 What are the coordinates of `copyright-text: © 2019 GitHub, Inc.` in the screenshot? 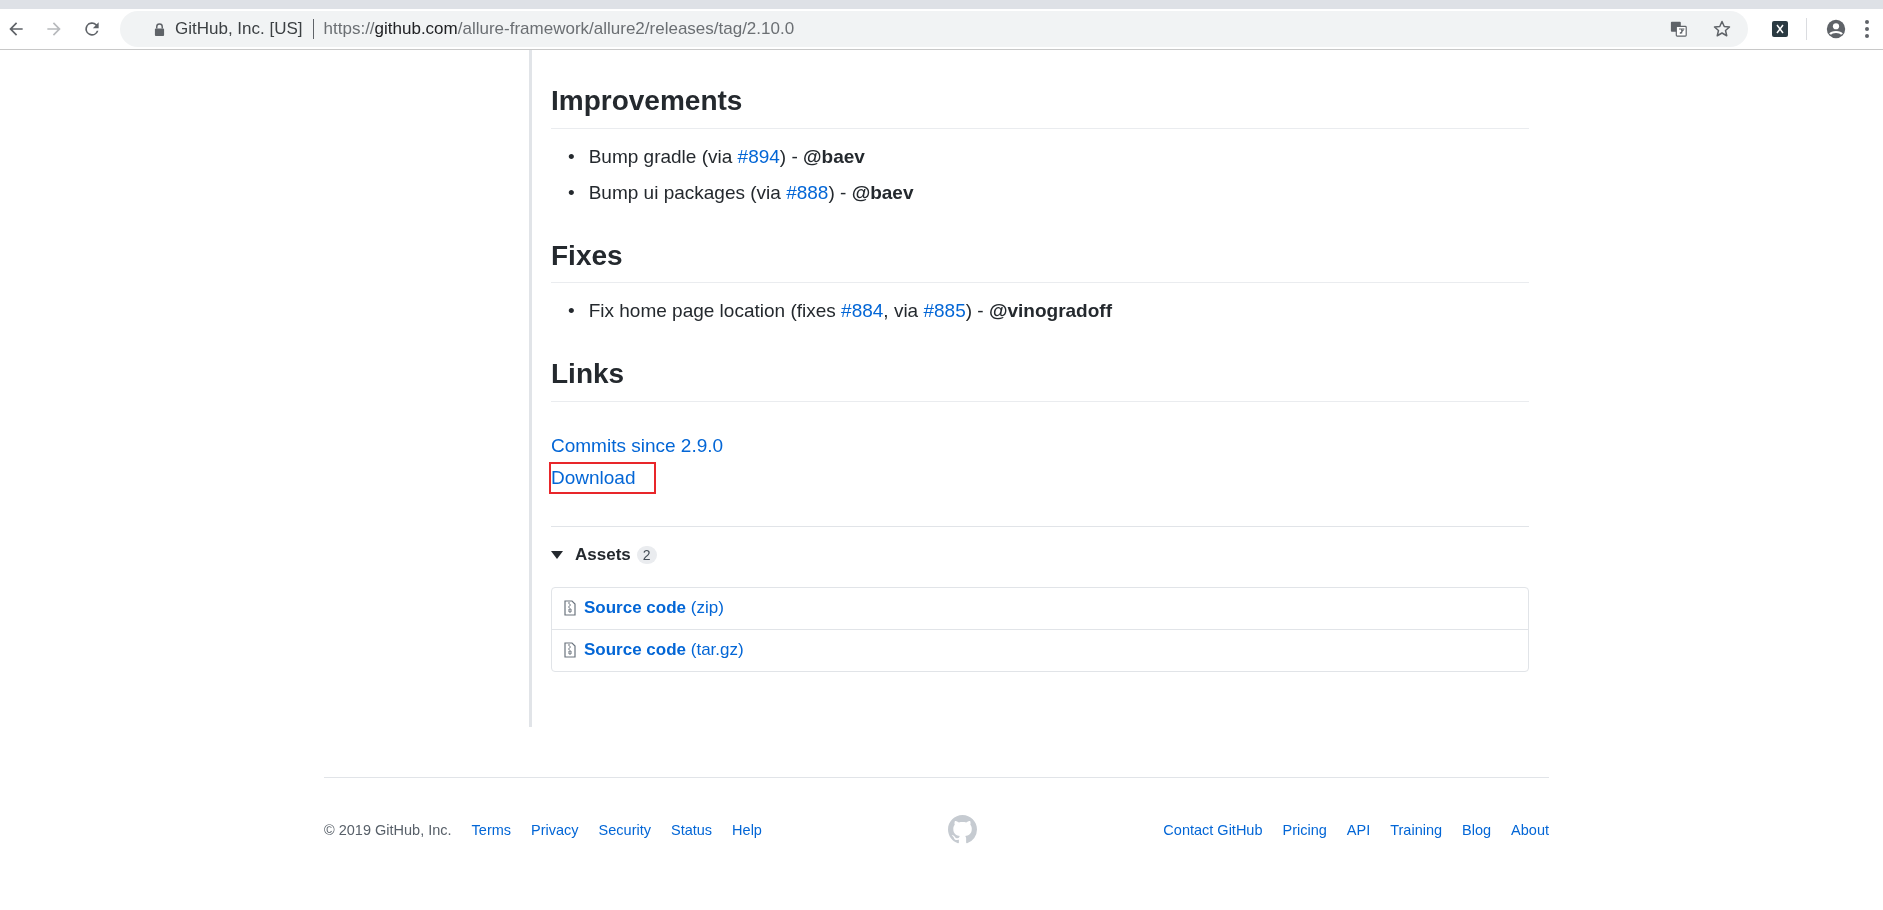 It's located at (388, 829).